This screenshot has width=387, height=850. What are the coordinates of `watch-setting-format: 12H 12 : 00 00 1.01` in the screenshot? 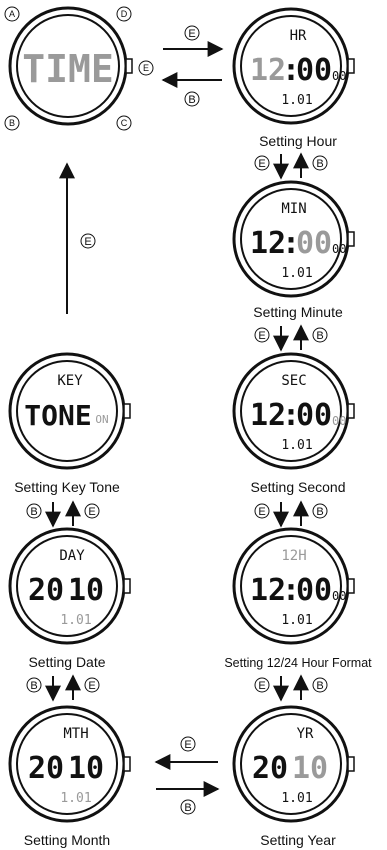 It's located at (293, 586).